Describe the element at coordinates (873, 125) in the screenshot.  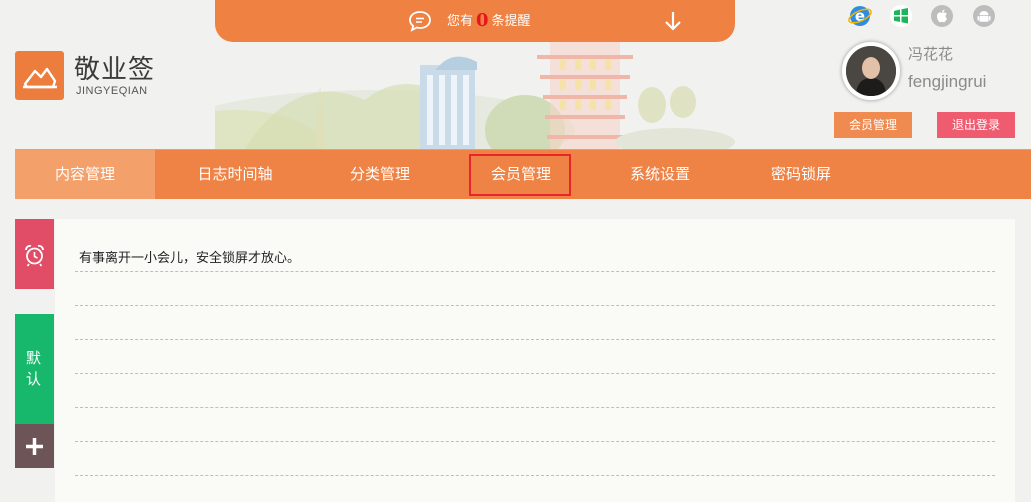
I see `member-management-button: 会员管理` at that location.